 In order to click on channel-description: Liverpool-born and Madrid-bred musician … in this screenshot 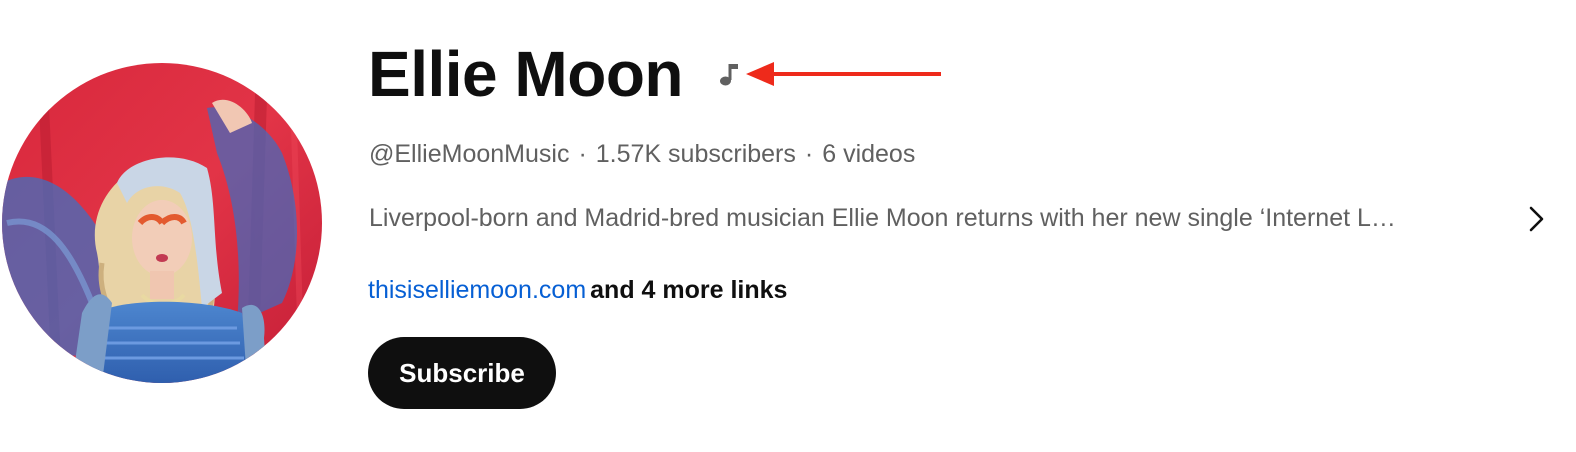, I will do `click(934, 218)`.